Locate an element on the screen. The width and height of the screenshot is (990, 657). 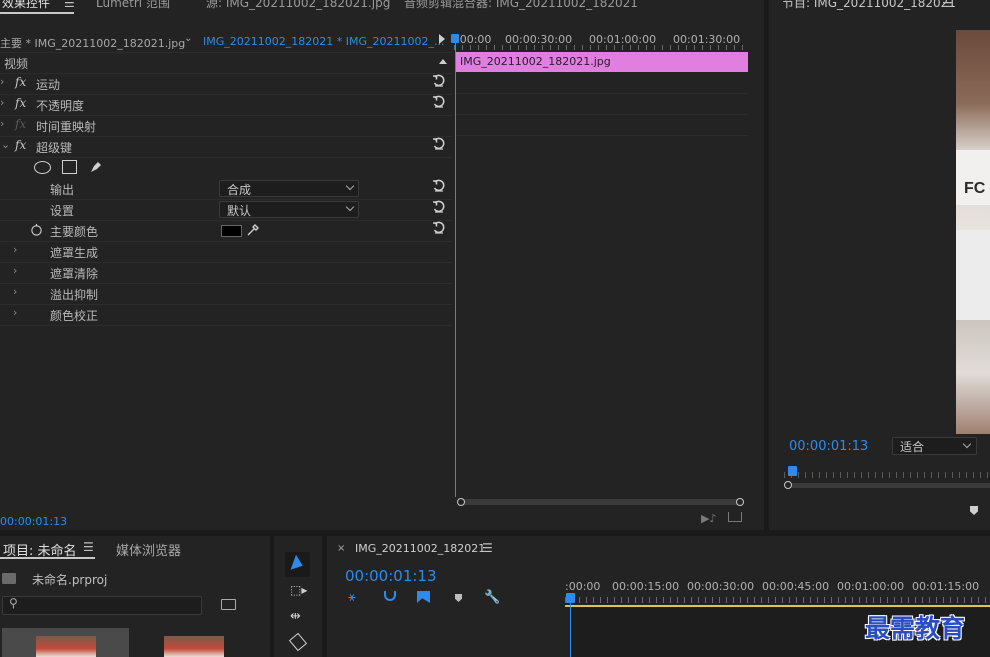
subgroup-row: › 遮罩生成 is located at coordinates (226, 252).